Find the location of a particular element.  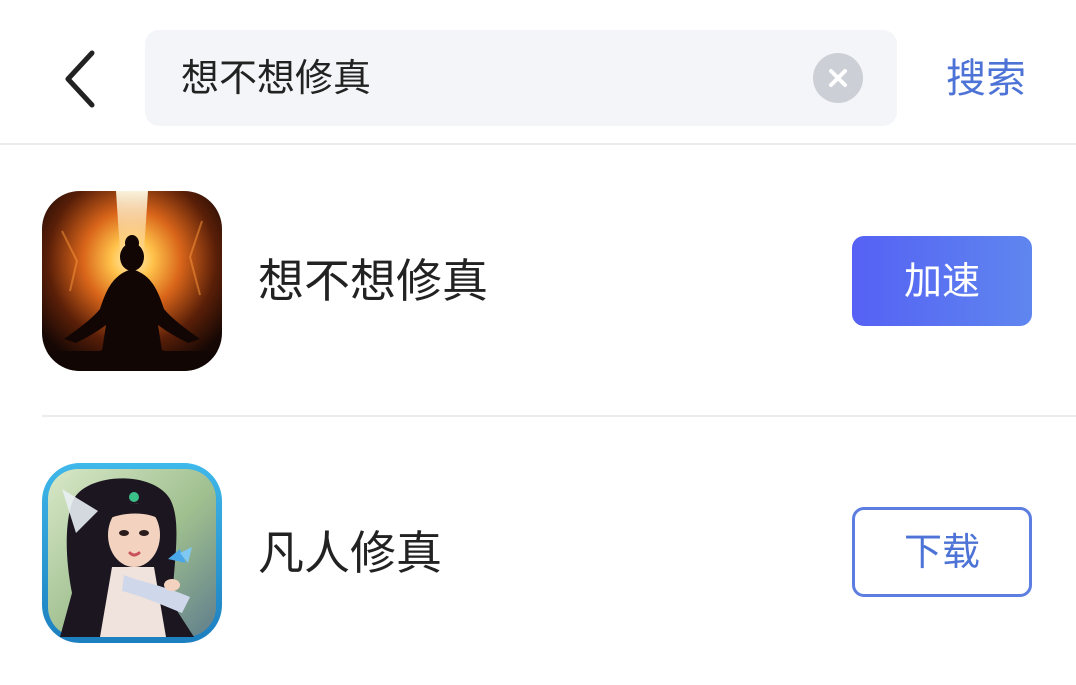

chevron-left-icon is located at coordinates (80, 79).